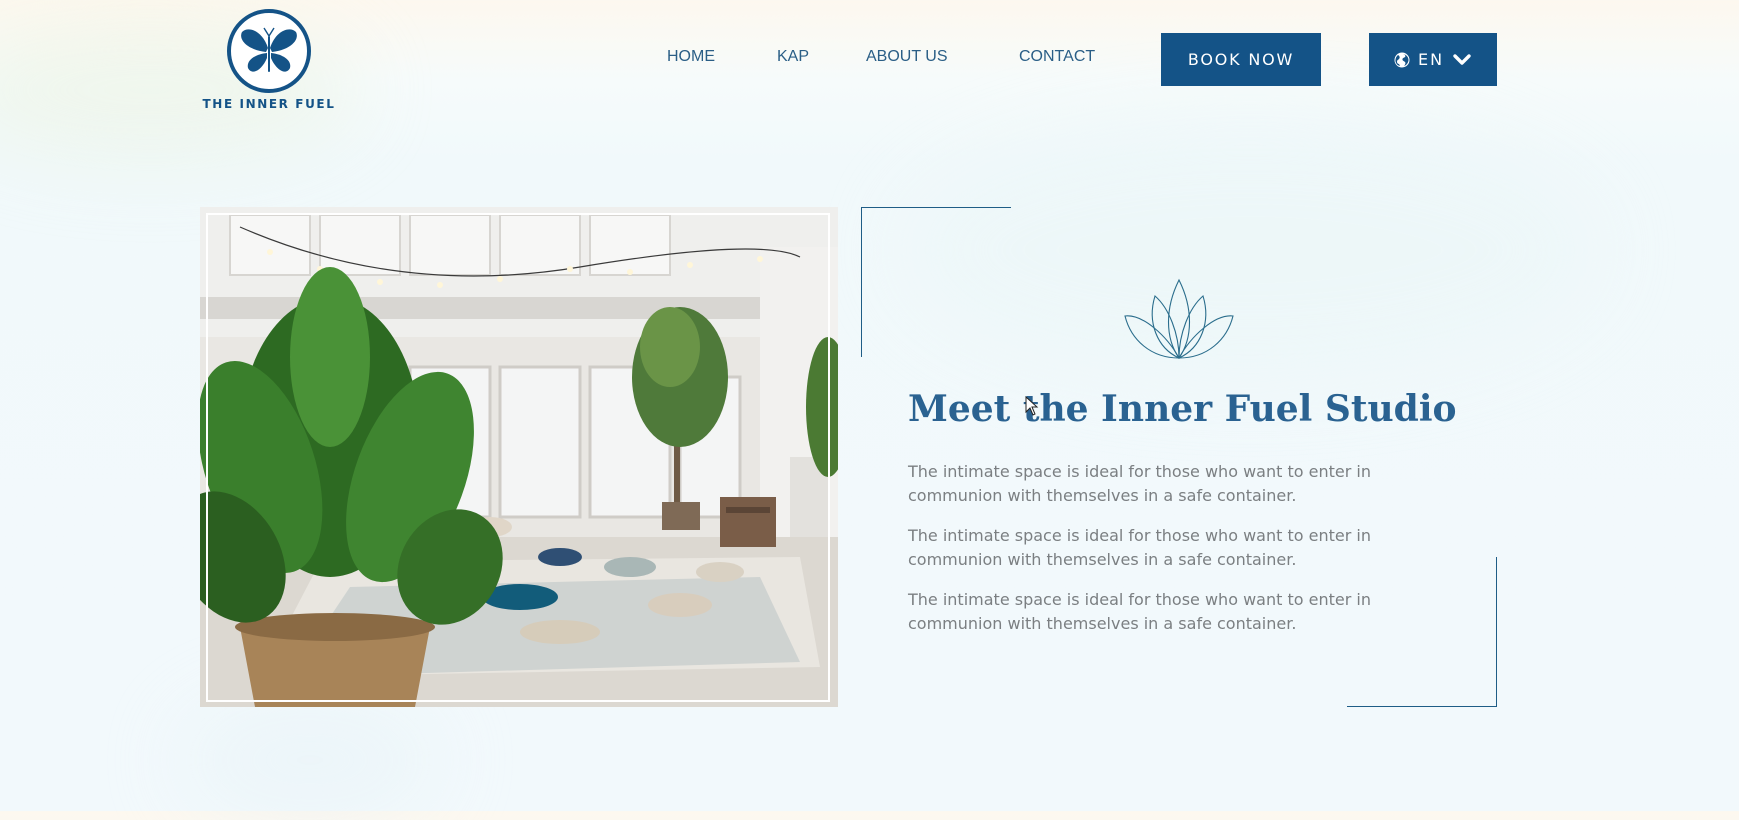  What do you see at coordinates (1241, 59) in the screenshot?
I see `book-now-button: BOOK NOW` at bounding box center [1241, 59].